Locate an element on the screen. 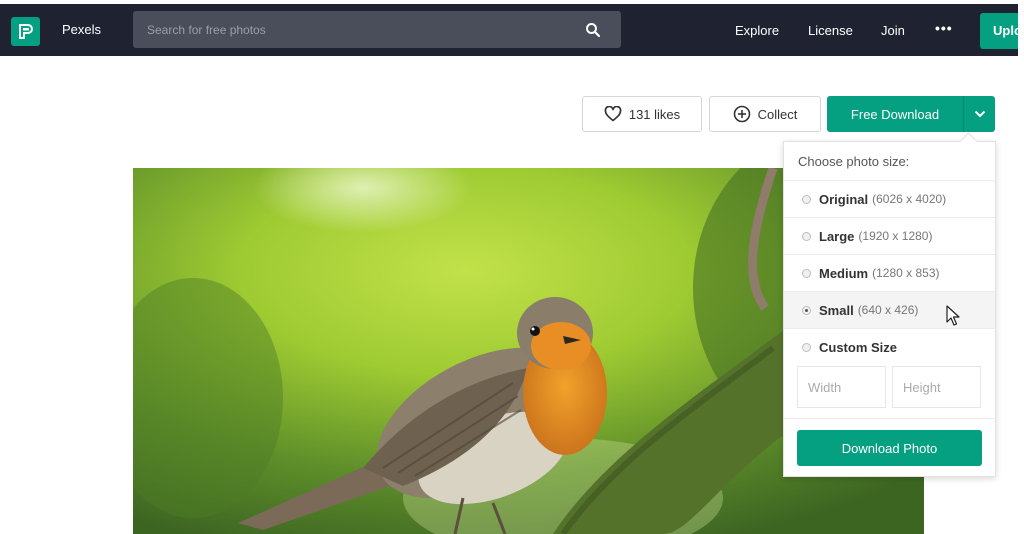  search-bar is located at coordinates (377, 29).